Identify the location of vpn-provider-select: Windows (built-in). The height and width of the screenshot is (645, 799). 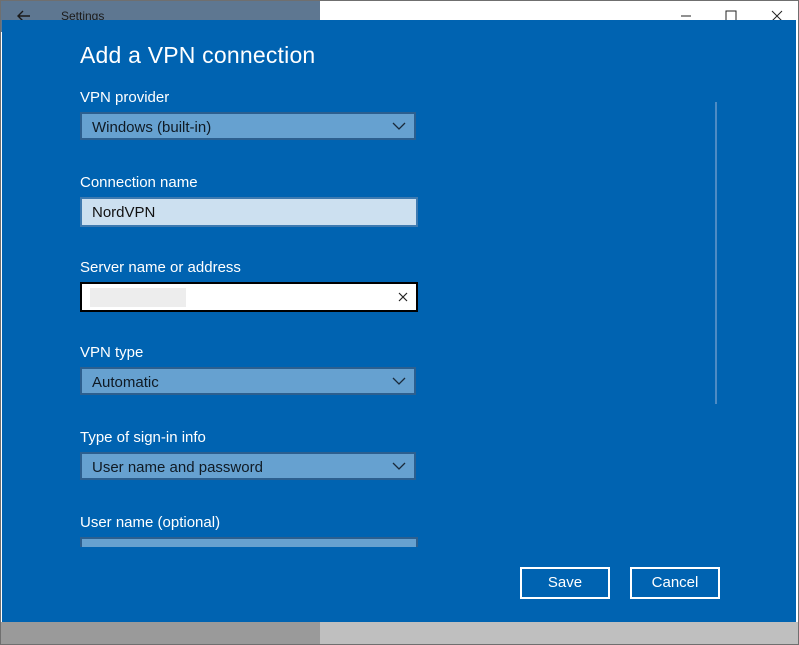
(248, 126).